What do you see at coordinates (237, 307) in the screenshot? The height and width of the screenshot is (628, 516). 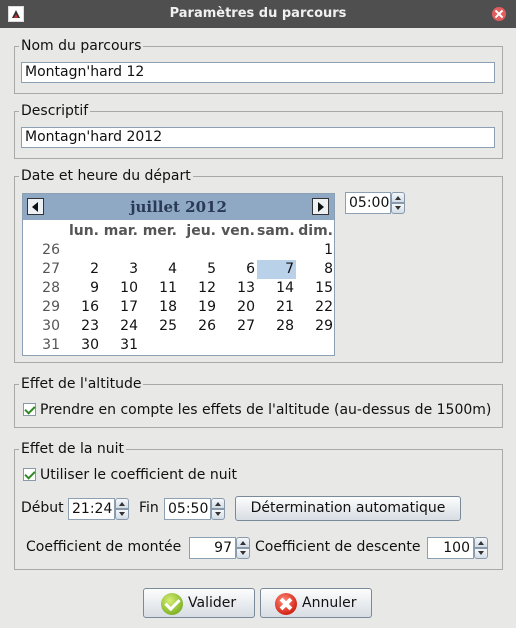 I see `calendar-day: 20` at bounding box center [237, 307].